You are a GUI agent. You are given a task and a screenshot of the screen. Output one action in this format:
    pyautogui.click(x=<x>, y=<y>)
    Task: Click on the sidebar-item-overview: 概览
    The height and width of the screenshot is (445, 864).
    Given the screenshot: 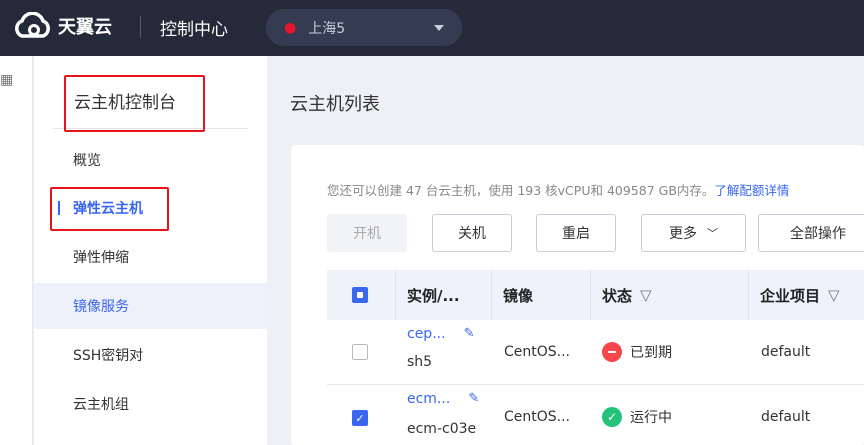 What is the action you would take?
    pyautogui.click(x=150, y=160)
    